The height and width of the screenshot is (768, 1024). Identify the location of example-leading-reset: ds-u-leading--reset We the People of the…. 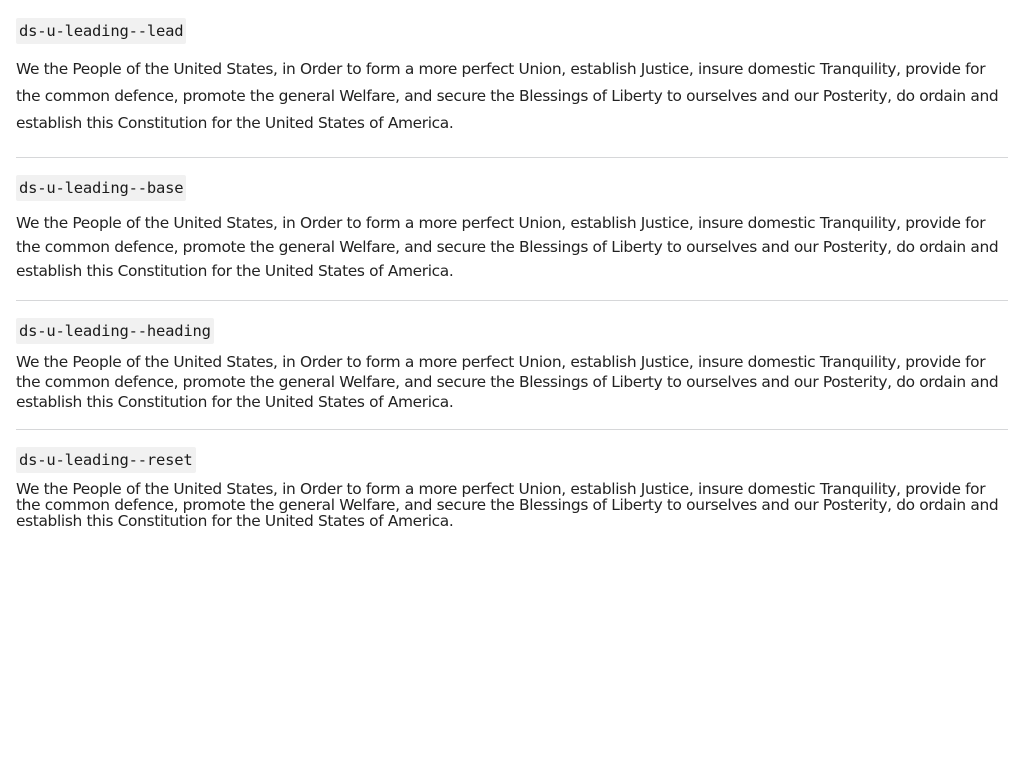
(512, 479).